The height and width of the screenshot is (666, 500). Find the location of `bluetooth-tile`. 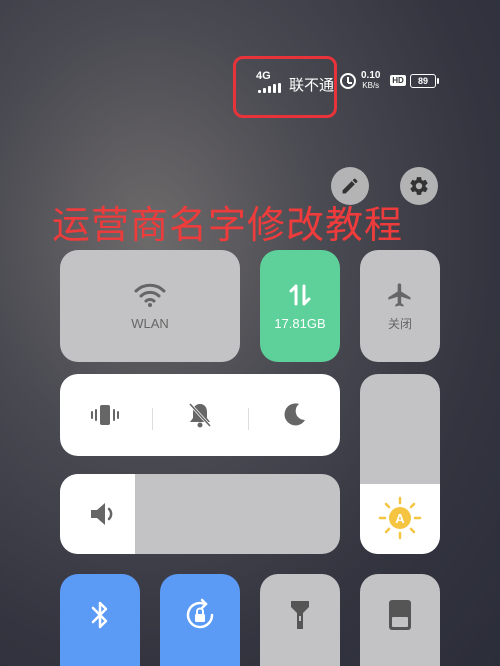

bluetooth-tile is located at coordinates (100, 620).